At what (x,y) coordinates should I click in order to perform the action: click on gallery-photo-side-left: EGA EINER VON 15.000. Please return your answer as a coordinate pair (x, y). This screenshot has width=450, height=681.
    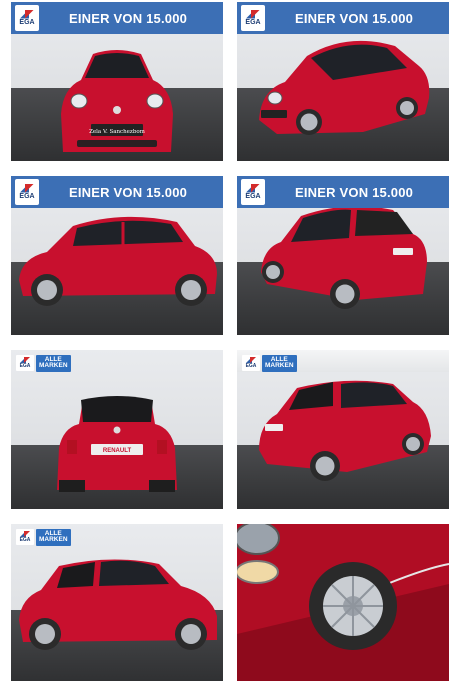
    Looking at the image, I should click on (117, 255).